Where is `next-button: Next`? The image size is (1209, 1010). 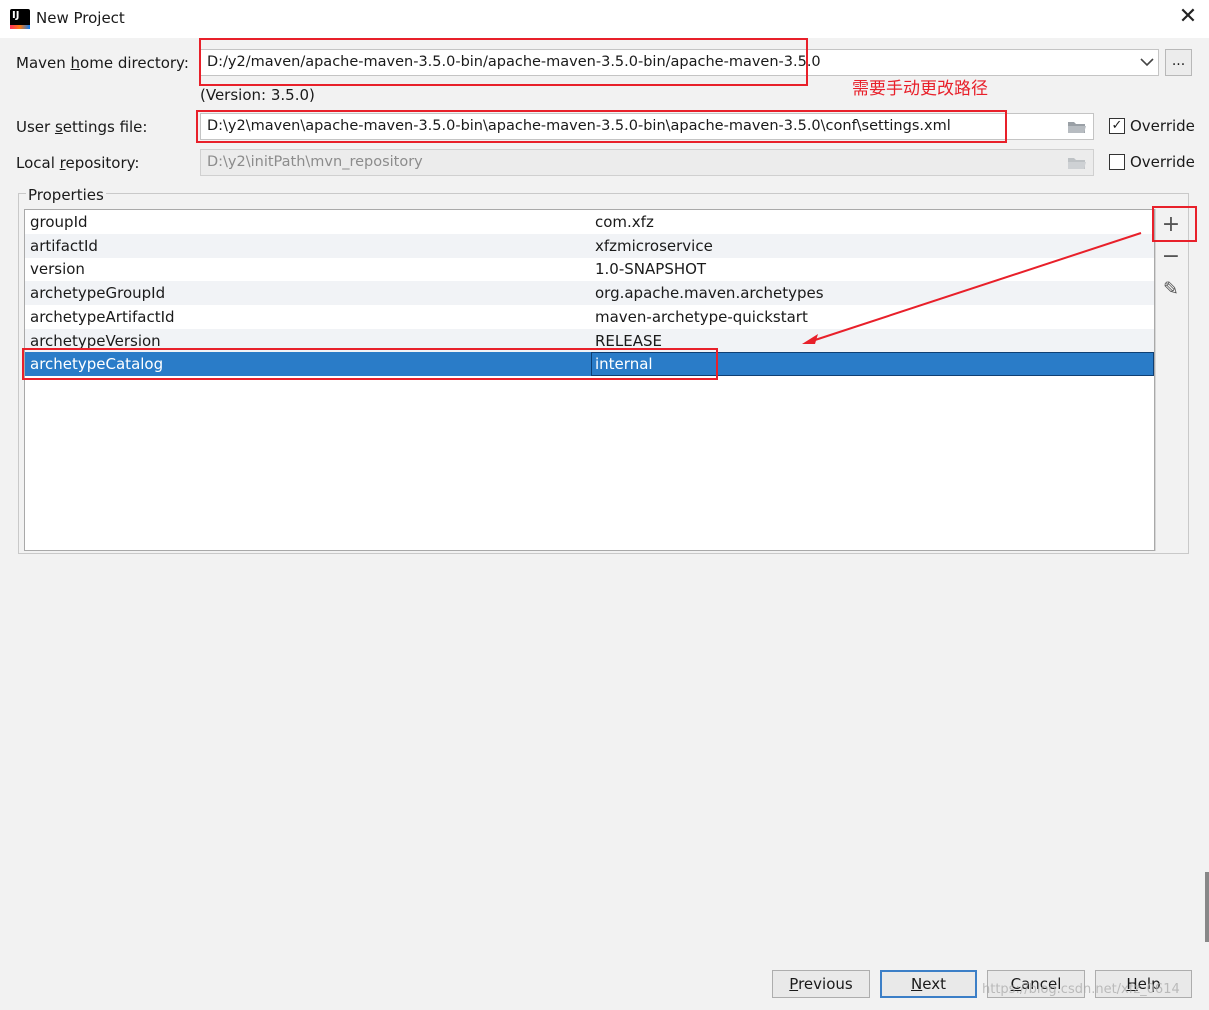
next-button: Next is located at coordinates (928, 984).